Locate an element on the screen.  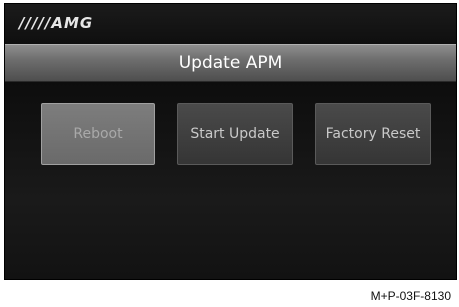
reboot-button-label: Reboot is located at coordinates (98, 134).